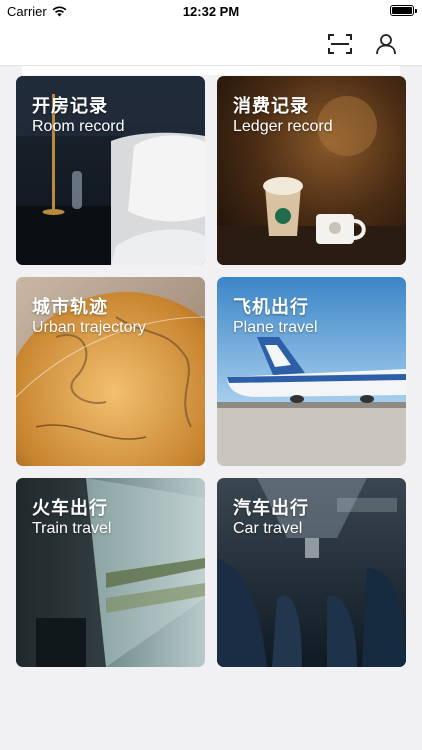  What do you see at coordinates (311, 371) in the screenshot?
I see `plane-travel-card: 飞机出行 Plane travel` at bounding box center [311, 371].